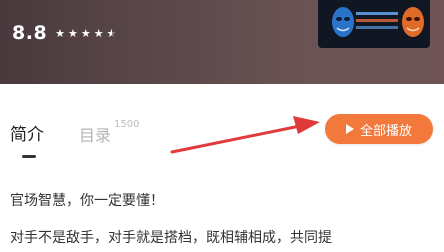 The image size is (444, 252). I want to click on description-line-2: 对手不是敌手，对手就是搭档，既相辅相成，共同提, so click(171, 238).